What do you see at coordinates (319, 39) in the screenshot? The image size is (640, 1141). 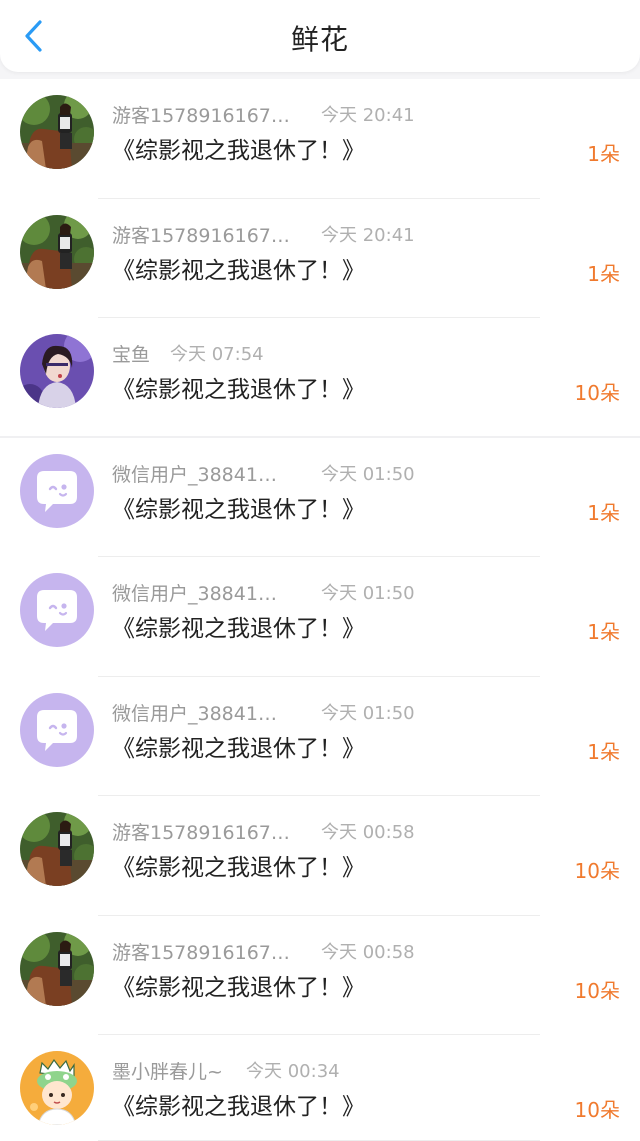 I see `page-title: 鲜花` at bounding box center [319, 39].